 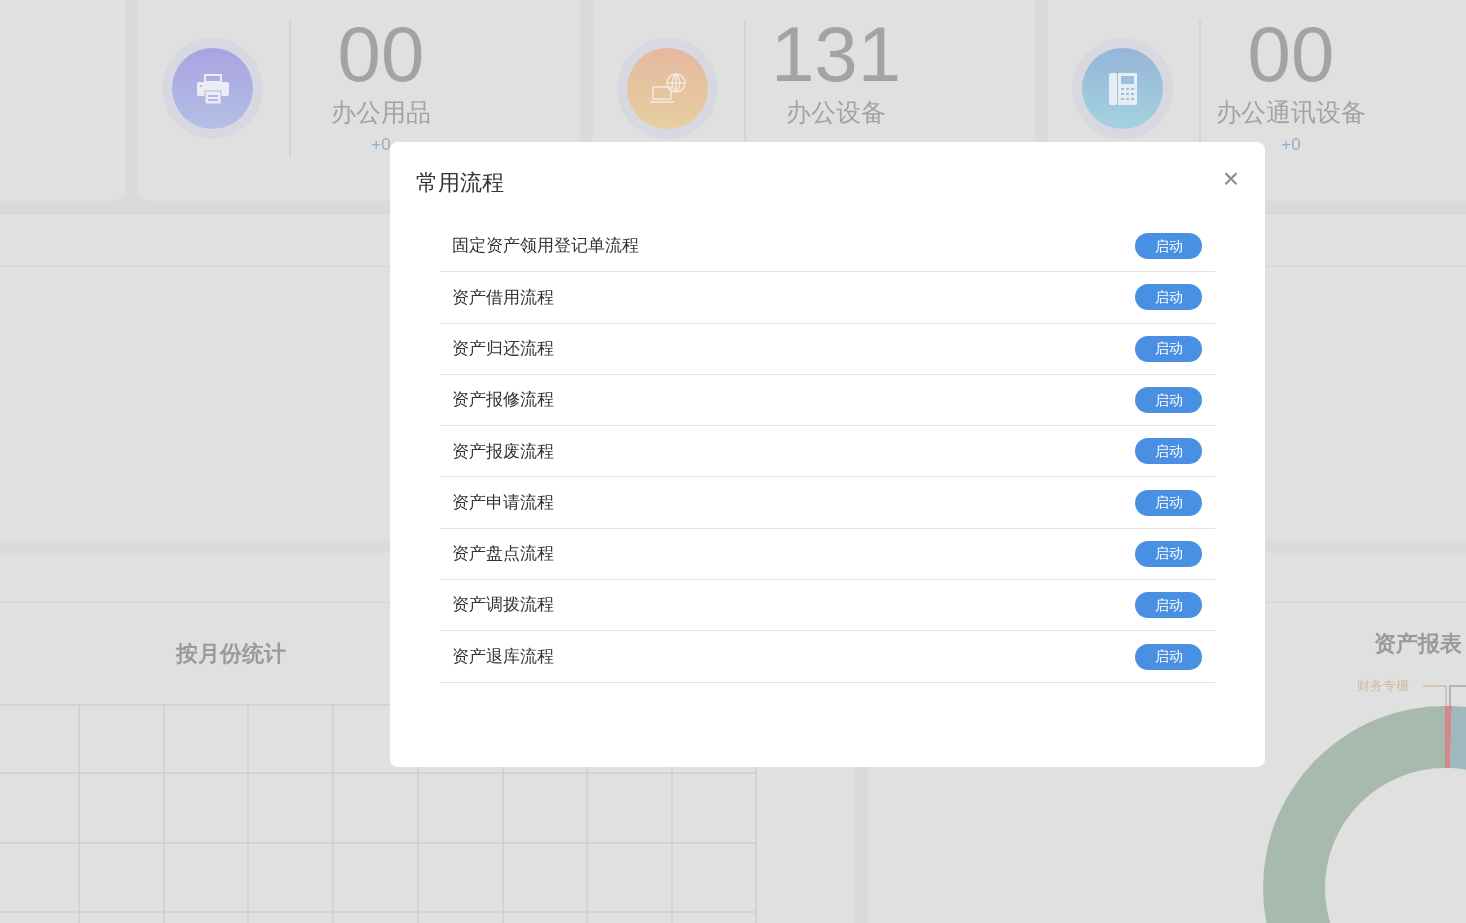 I want to click on process-name: 资产归还流程, so click(x=503, y=349).